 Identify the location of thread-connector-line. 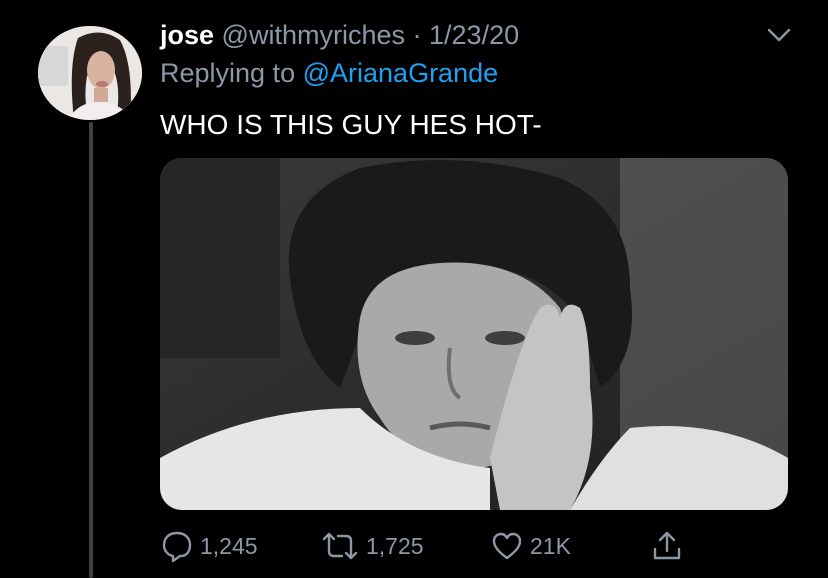
(91, 350).